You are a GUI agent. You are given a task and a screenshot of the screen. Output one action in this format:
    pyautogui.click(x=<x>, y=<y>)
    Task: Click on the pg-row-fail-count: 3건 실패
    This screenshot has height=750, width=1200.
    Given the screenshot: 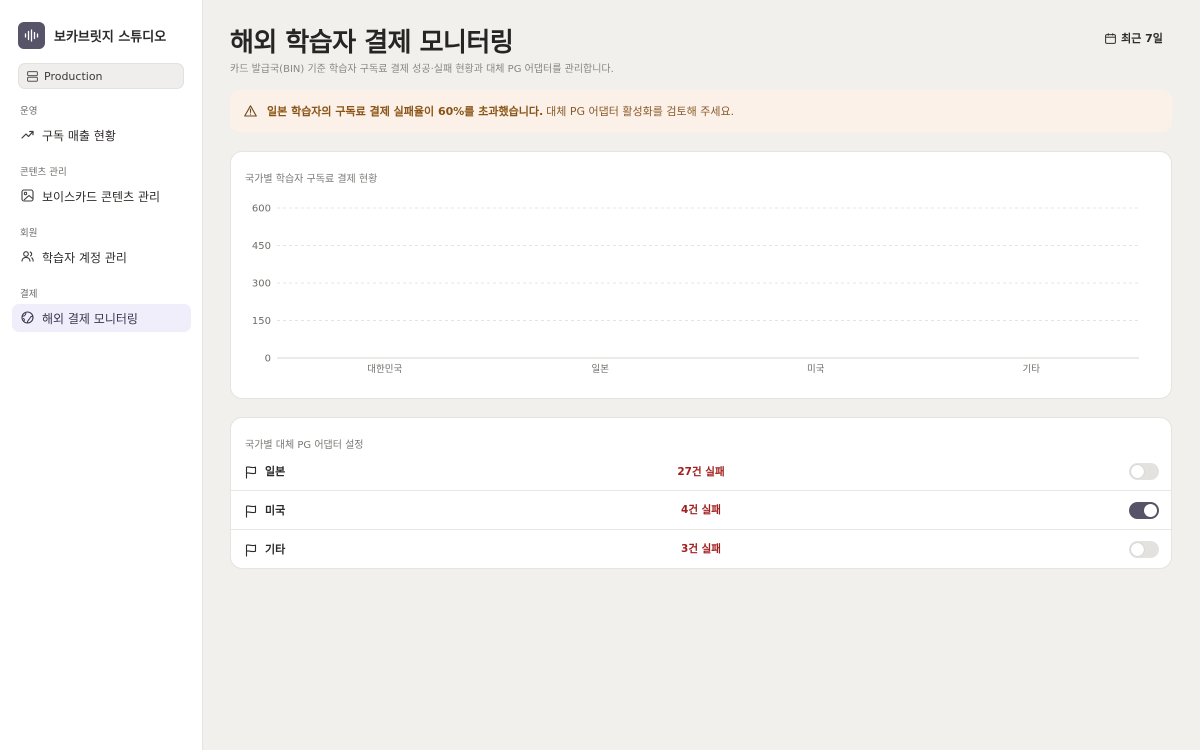 What is the action you would take?
    pyautogui.click(x=701, y=549)
    